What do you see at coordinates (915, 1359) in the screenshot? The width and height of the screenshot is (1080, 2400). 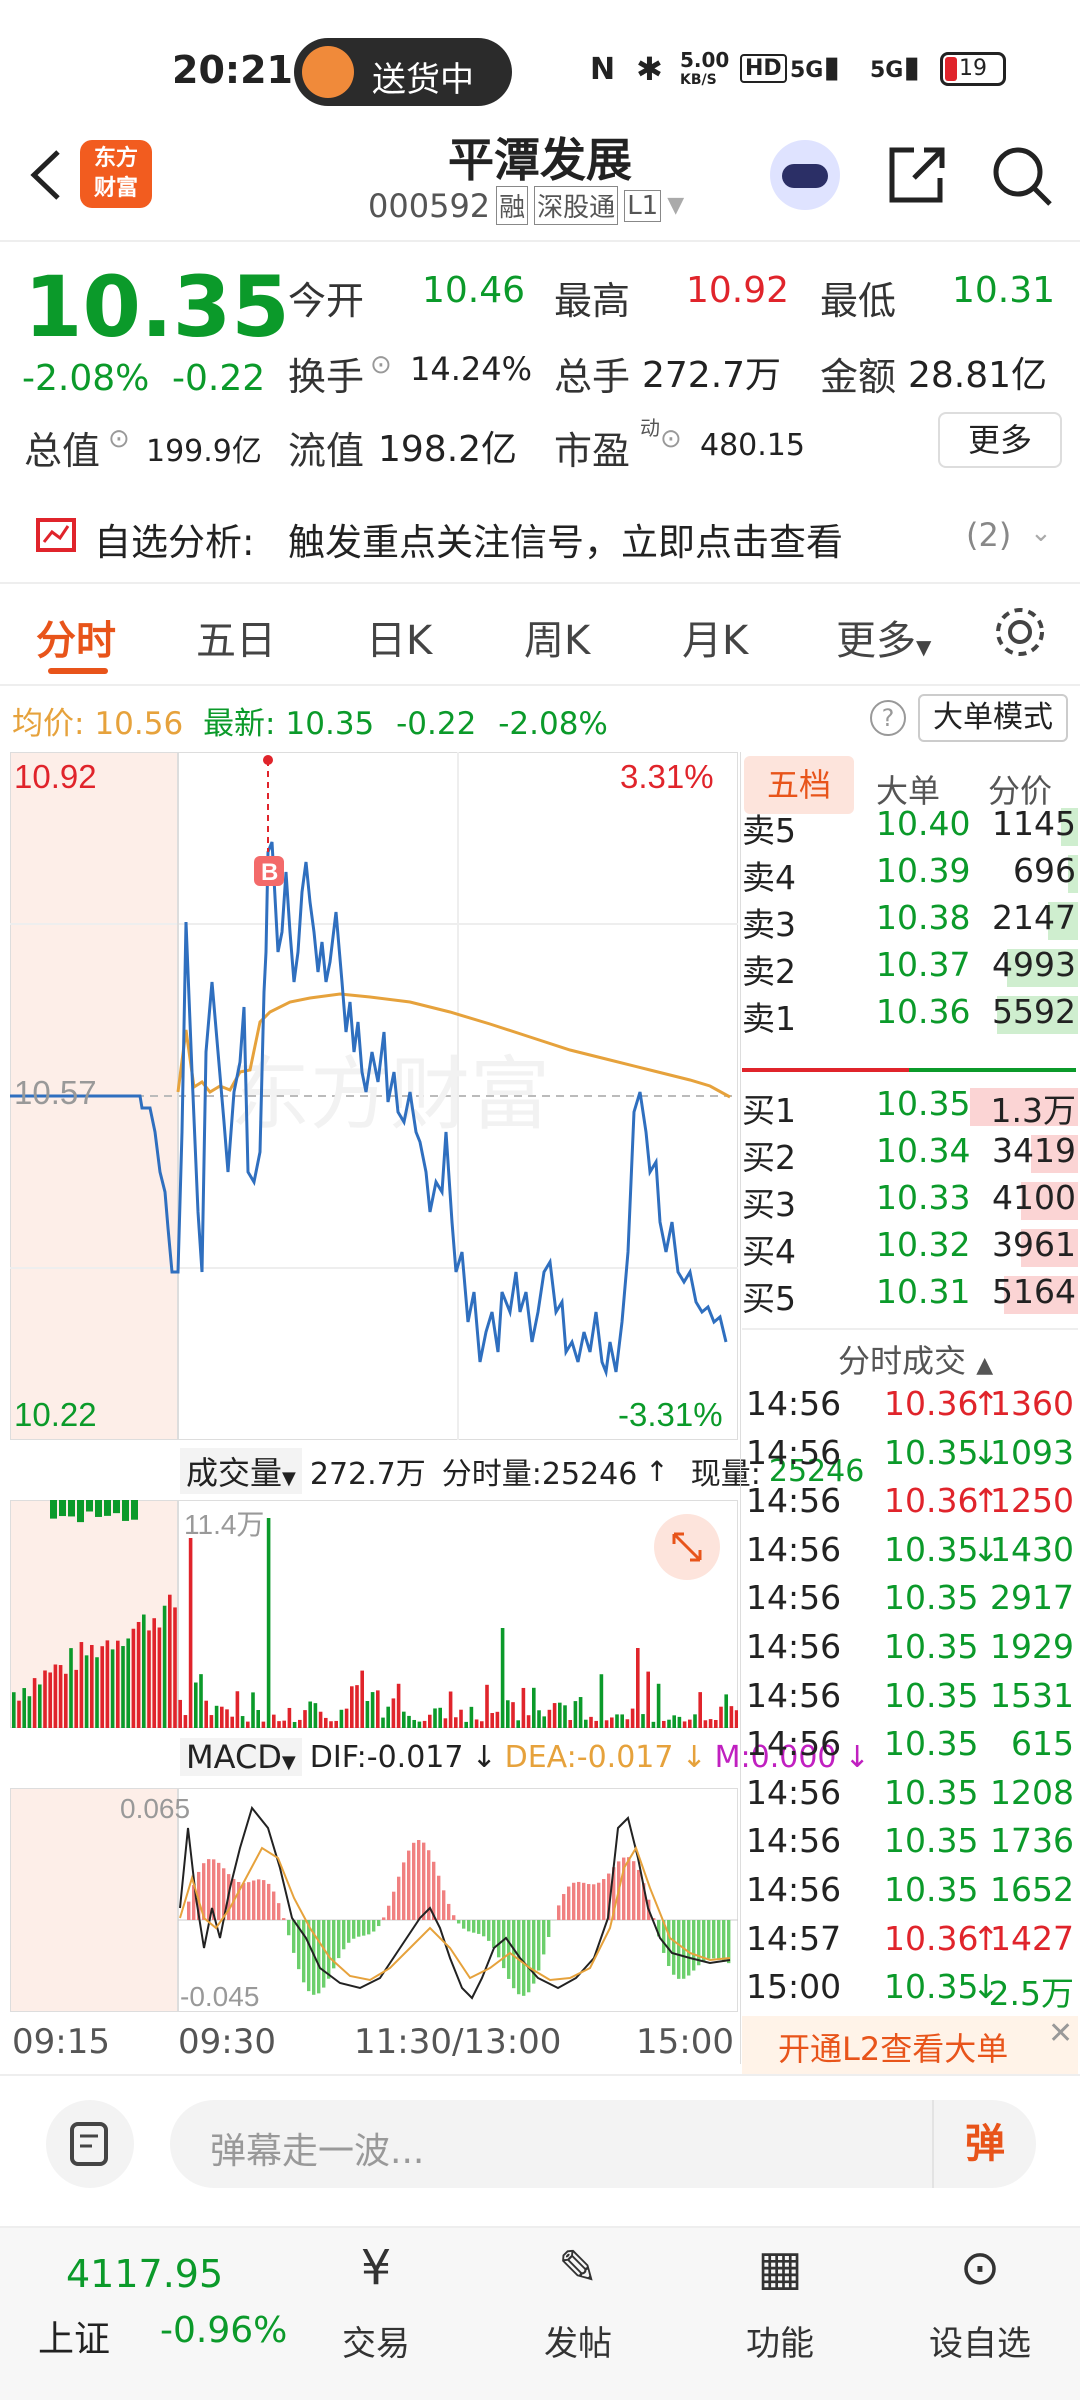 I see `ticks-title: 分时成交 ▲` at bounding box center [915, 1359].